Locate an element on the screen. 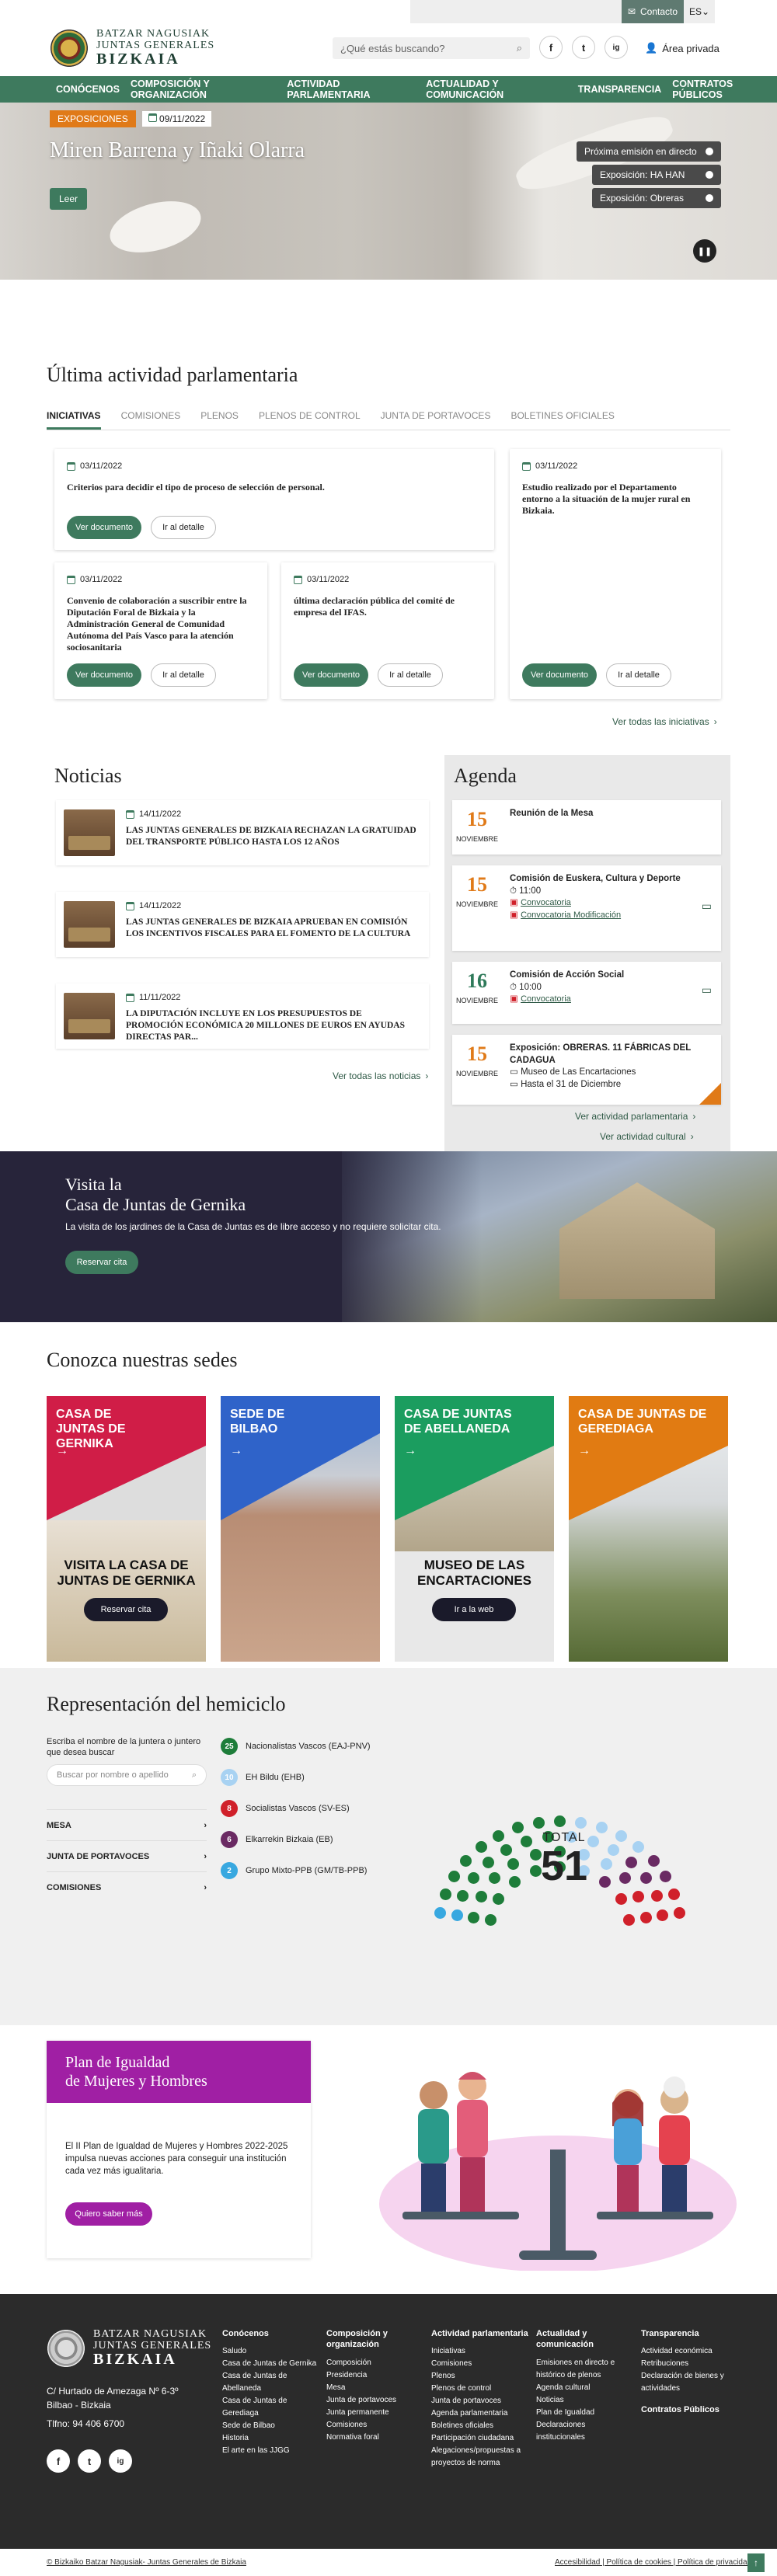 The width and height of the screenshot is (777, 2576). accordion-junta-portavoces: JUNTA DE PORTAVOCES › is located at coordinates (127, 1855).